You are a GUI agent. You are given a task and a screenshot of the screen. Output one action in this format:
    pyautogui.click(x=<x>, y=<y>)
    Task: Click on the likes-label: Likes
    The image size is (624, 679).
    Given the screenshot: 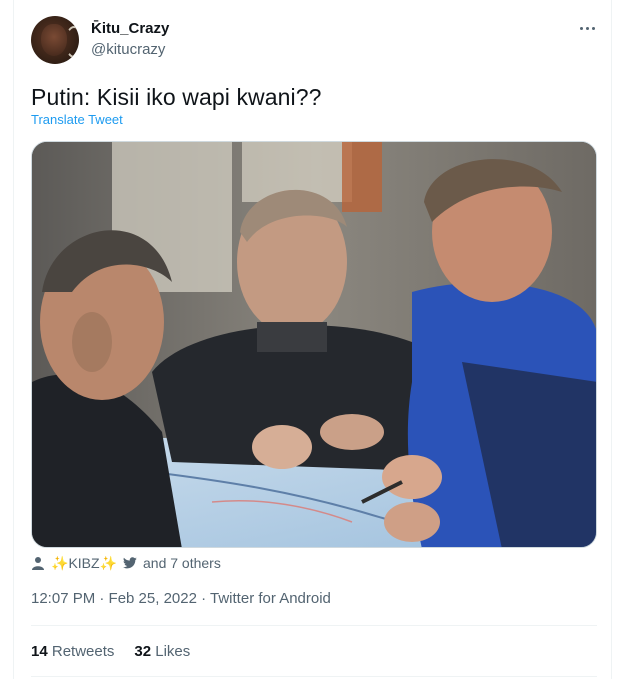 What is the action you would take?
    pyautogui.click(x=173, y=651)
    